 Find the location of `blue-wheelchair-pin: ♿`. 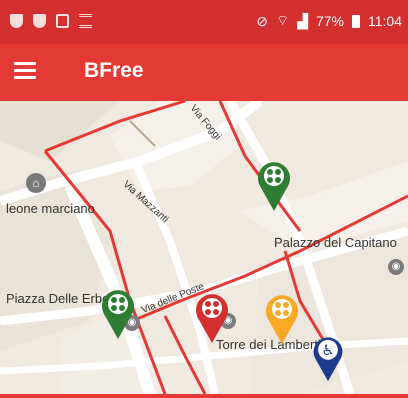

blue-wheelchair-pin: ♿ is located at coordinates (328, 357).